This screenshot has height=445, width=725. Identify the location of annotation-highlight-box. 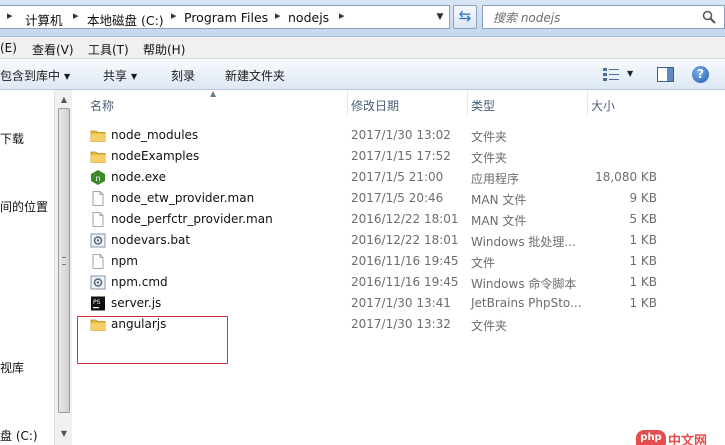
(152, 340).